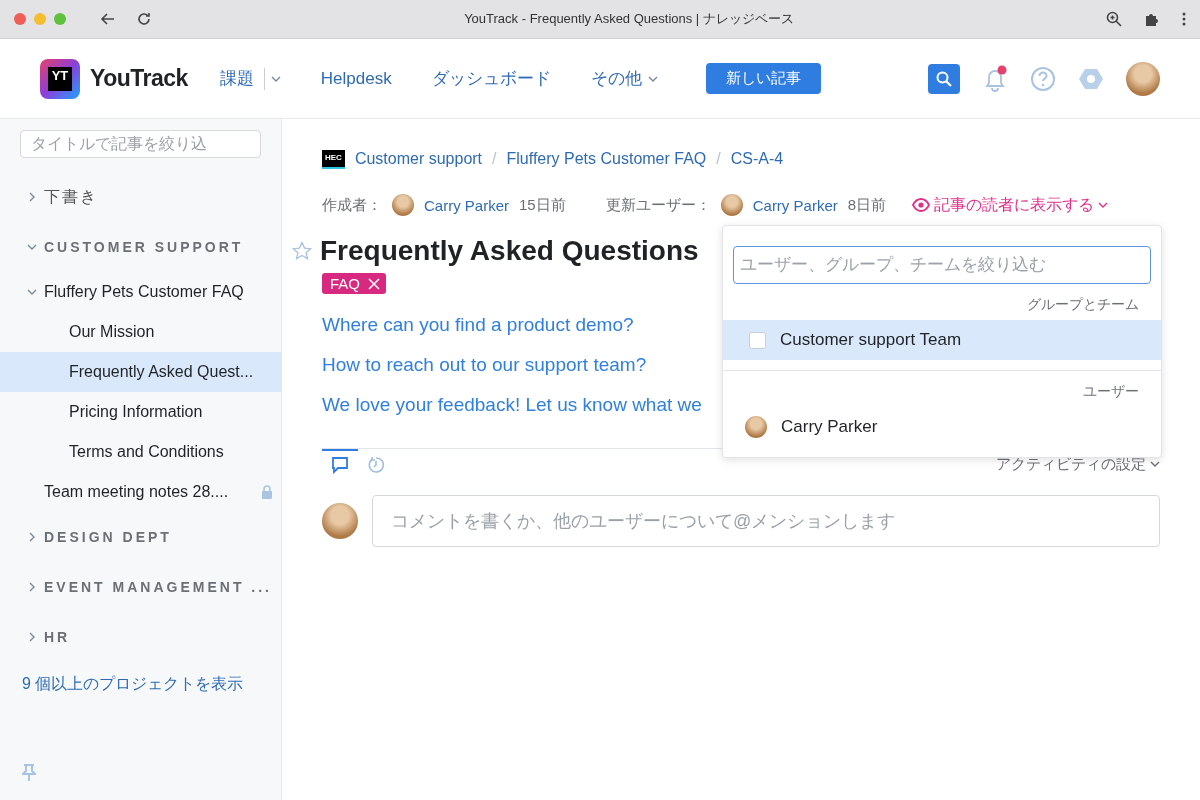  Describe the element at coordinates (376, 464) in the screenshot. I see `history-icon` at that location.